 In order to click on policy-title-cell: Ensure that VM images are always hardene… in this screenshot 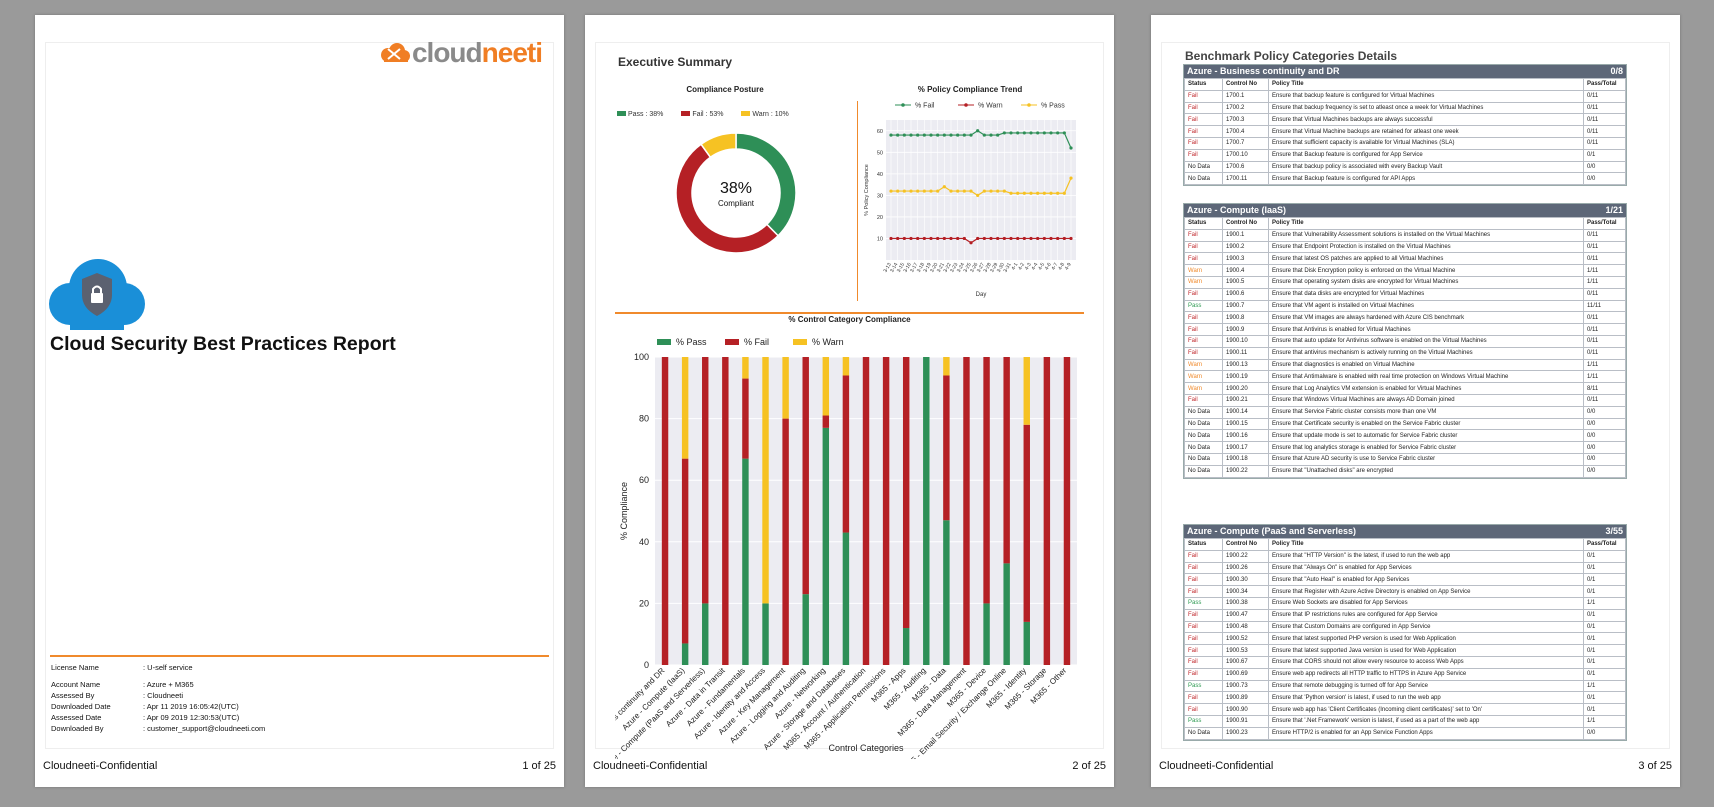, I will do `click(1426, 318)`.